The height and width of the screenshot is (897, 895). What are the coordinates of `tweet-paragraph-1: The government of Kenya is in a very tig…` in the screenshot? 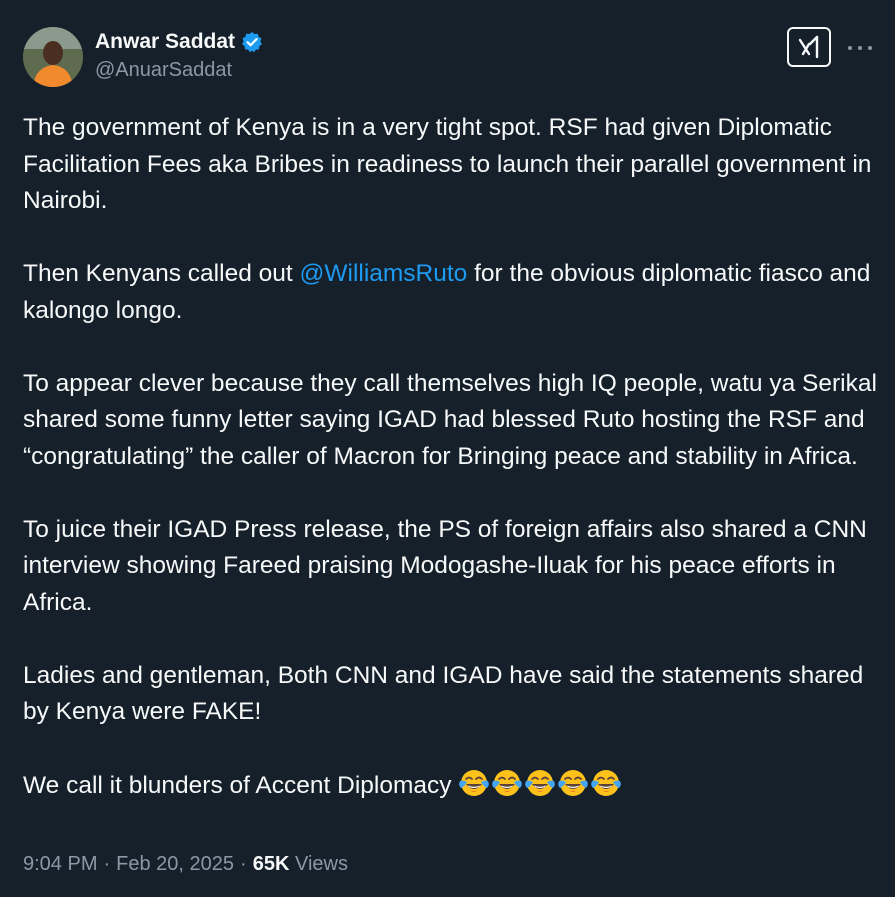 It's located at (447, 164).